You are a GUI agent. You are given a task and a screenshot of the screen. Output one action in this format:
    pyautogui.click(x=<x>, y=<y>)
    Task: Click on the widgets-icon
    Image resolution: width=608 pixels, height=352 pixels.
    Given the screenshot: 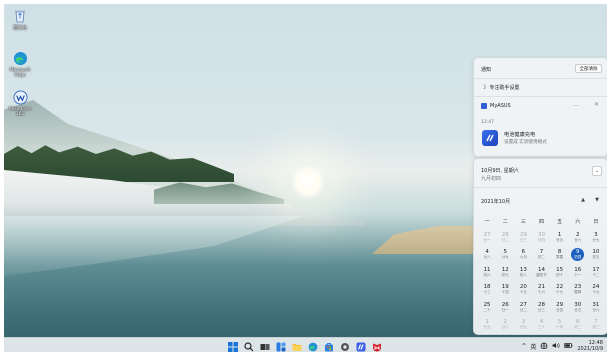 What is the action you would take?
    pyautogui.click(x=281, y=346)
    